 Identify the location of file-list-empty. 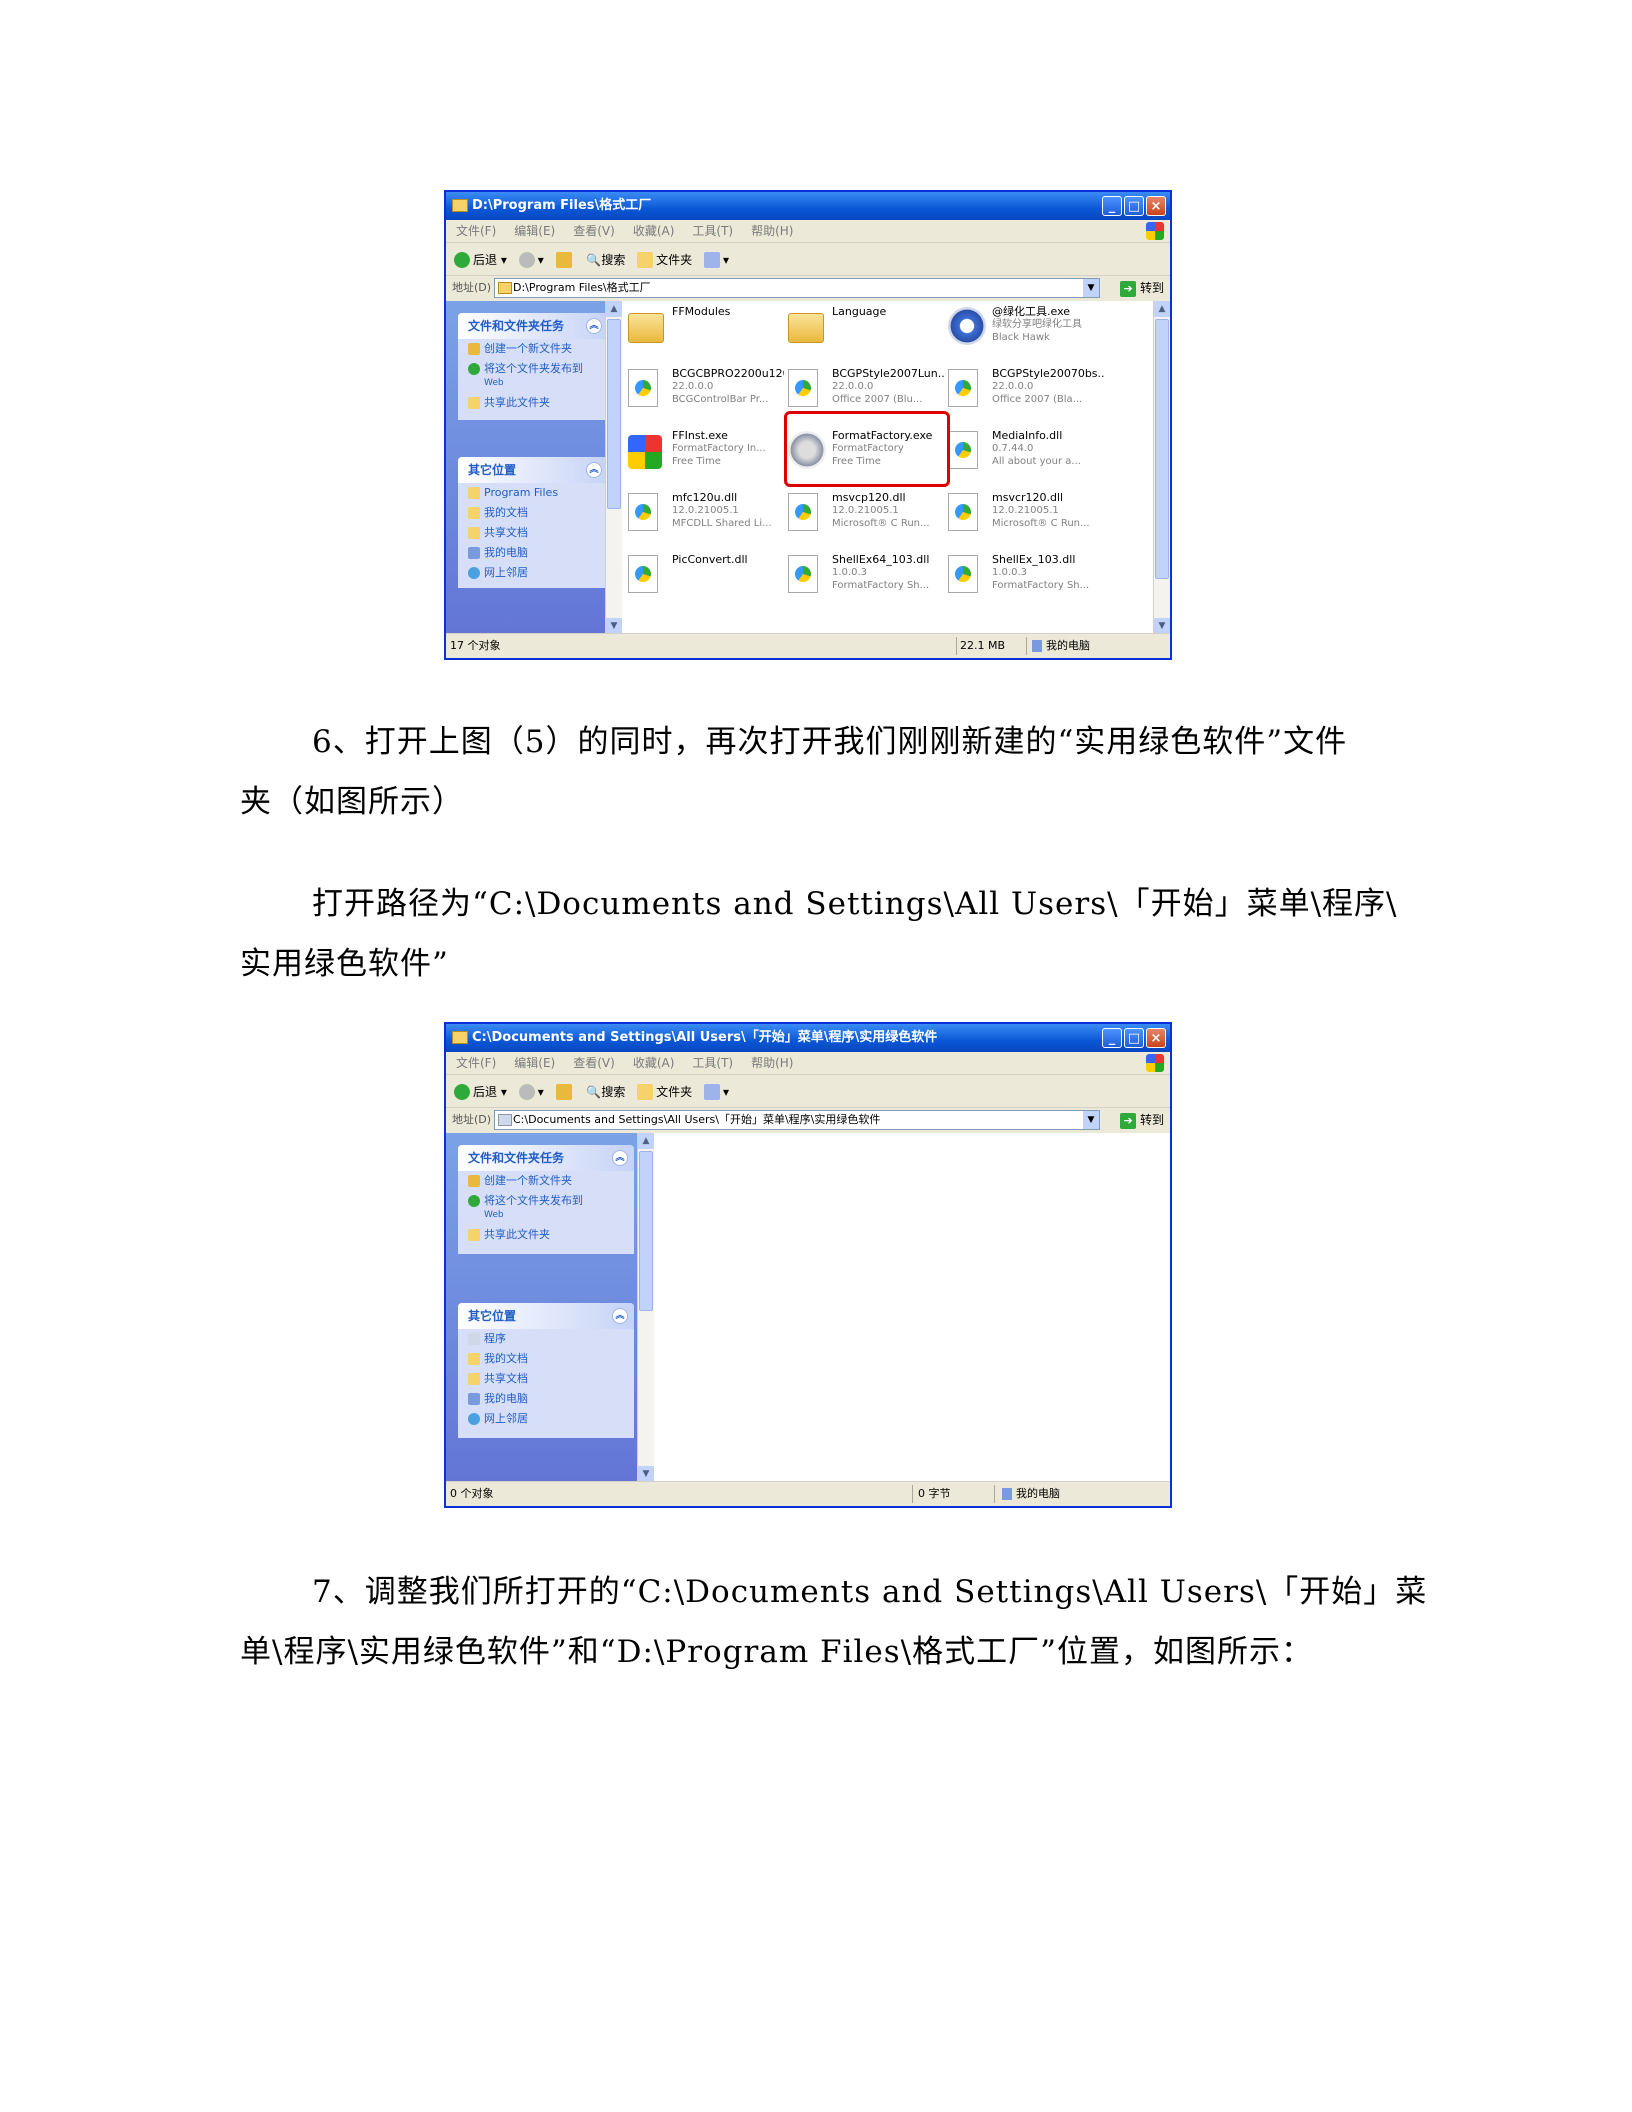
(912, 1307).